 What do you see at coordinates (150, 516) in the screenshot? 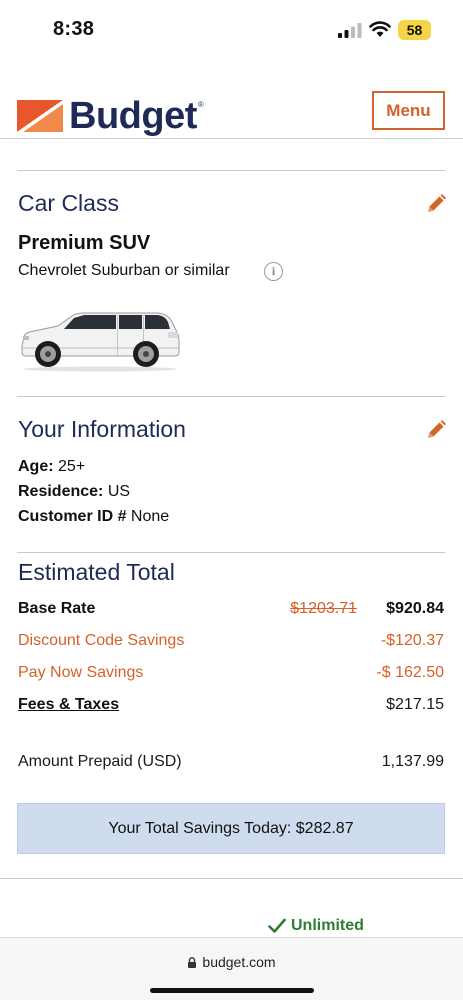
I see `customer-id-value: None` at bounding box center [150, 516].